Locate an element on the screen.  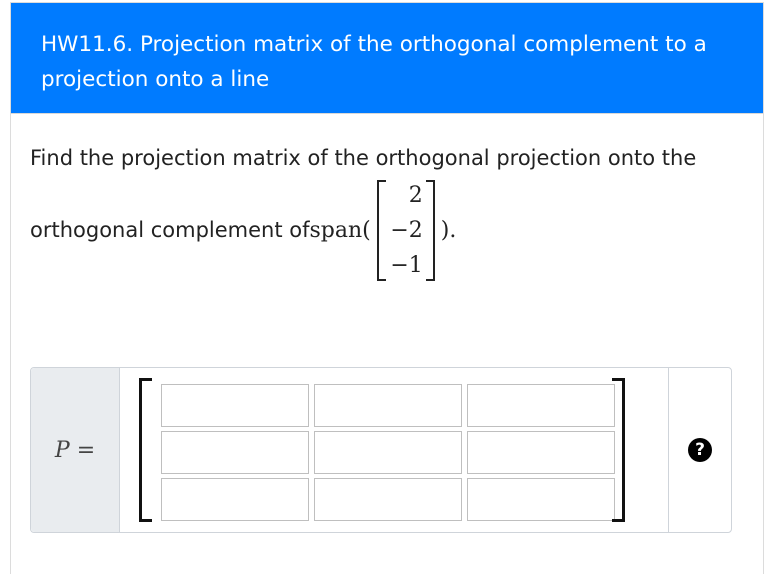
header-divider is located at coordinates (387, 113).